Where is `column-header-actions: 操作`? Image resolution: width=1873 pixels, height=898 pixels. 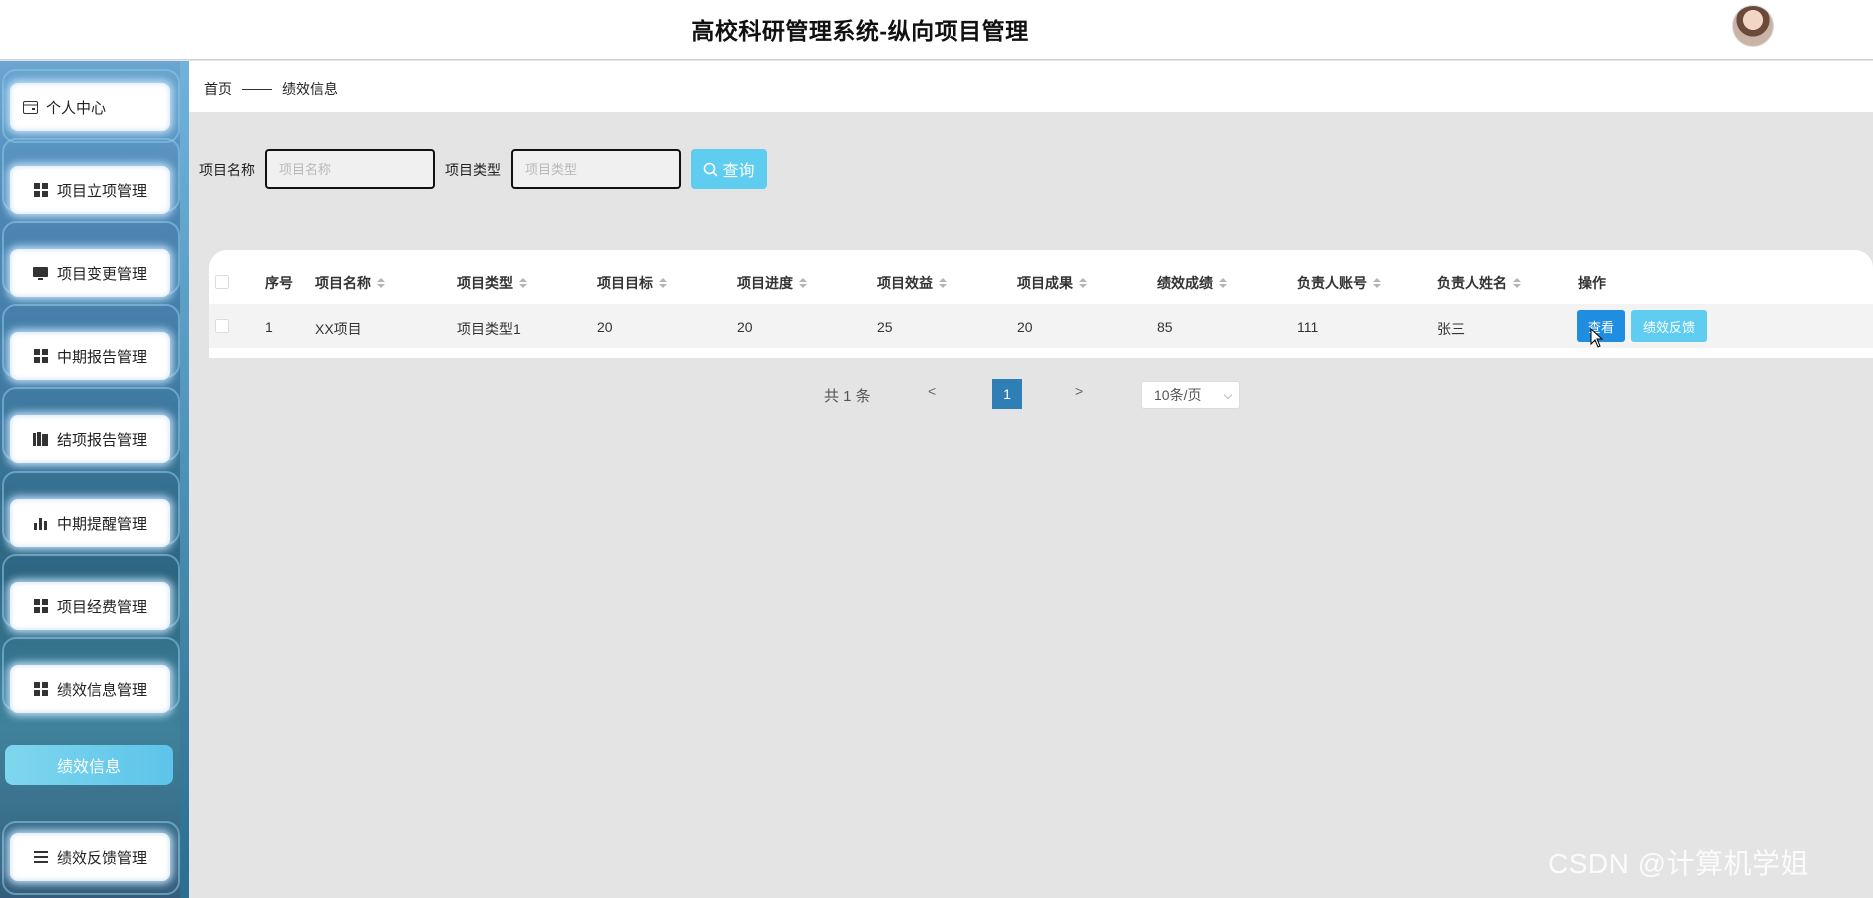 column-header-actions: 操作 is located at coordinates (1592, 283).